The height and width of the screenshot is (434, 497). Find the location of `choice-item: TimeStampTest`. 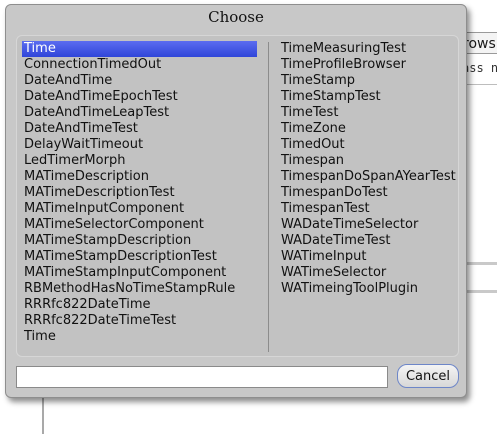

choice-item: TimeStampTest is located at coordinates (369, 97).